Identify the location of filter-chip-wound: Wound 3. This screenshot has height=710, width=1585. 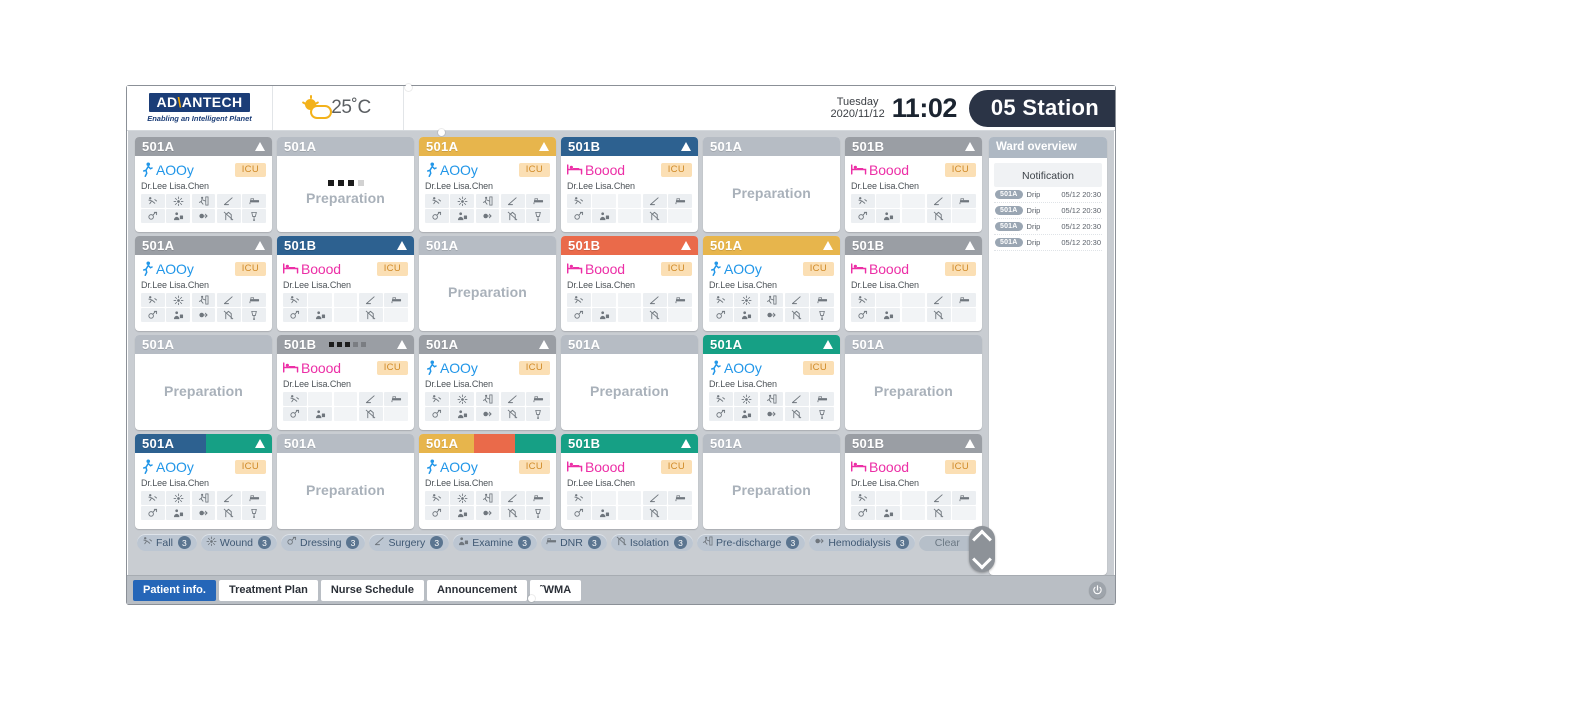
(239, 542).